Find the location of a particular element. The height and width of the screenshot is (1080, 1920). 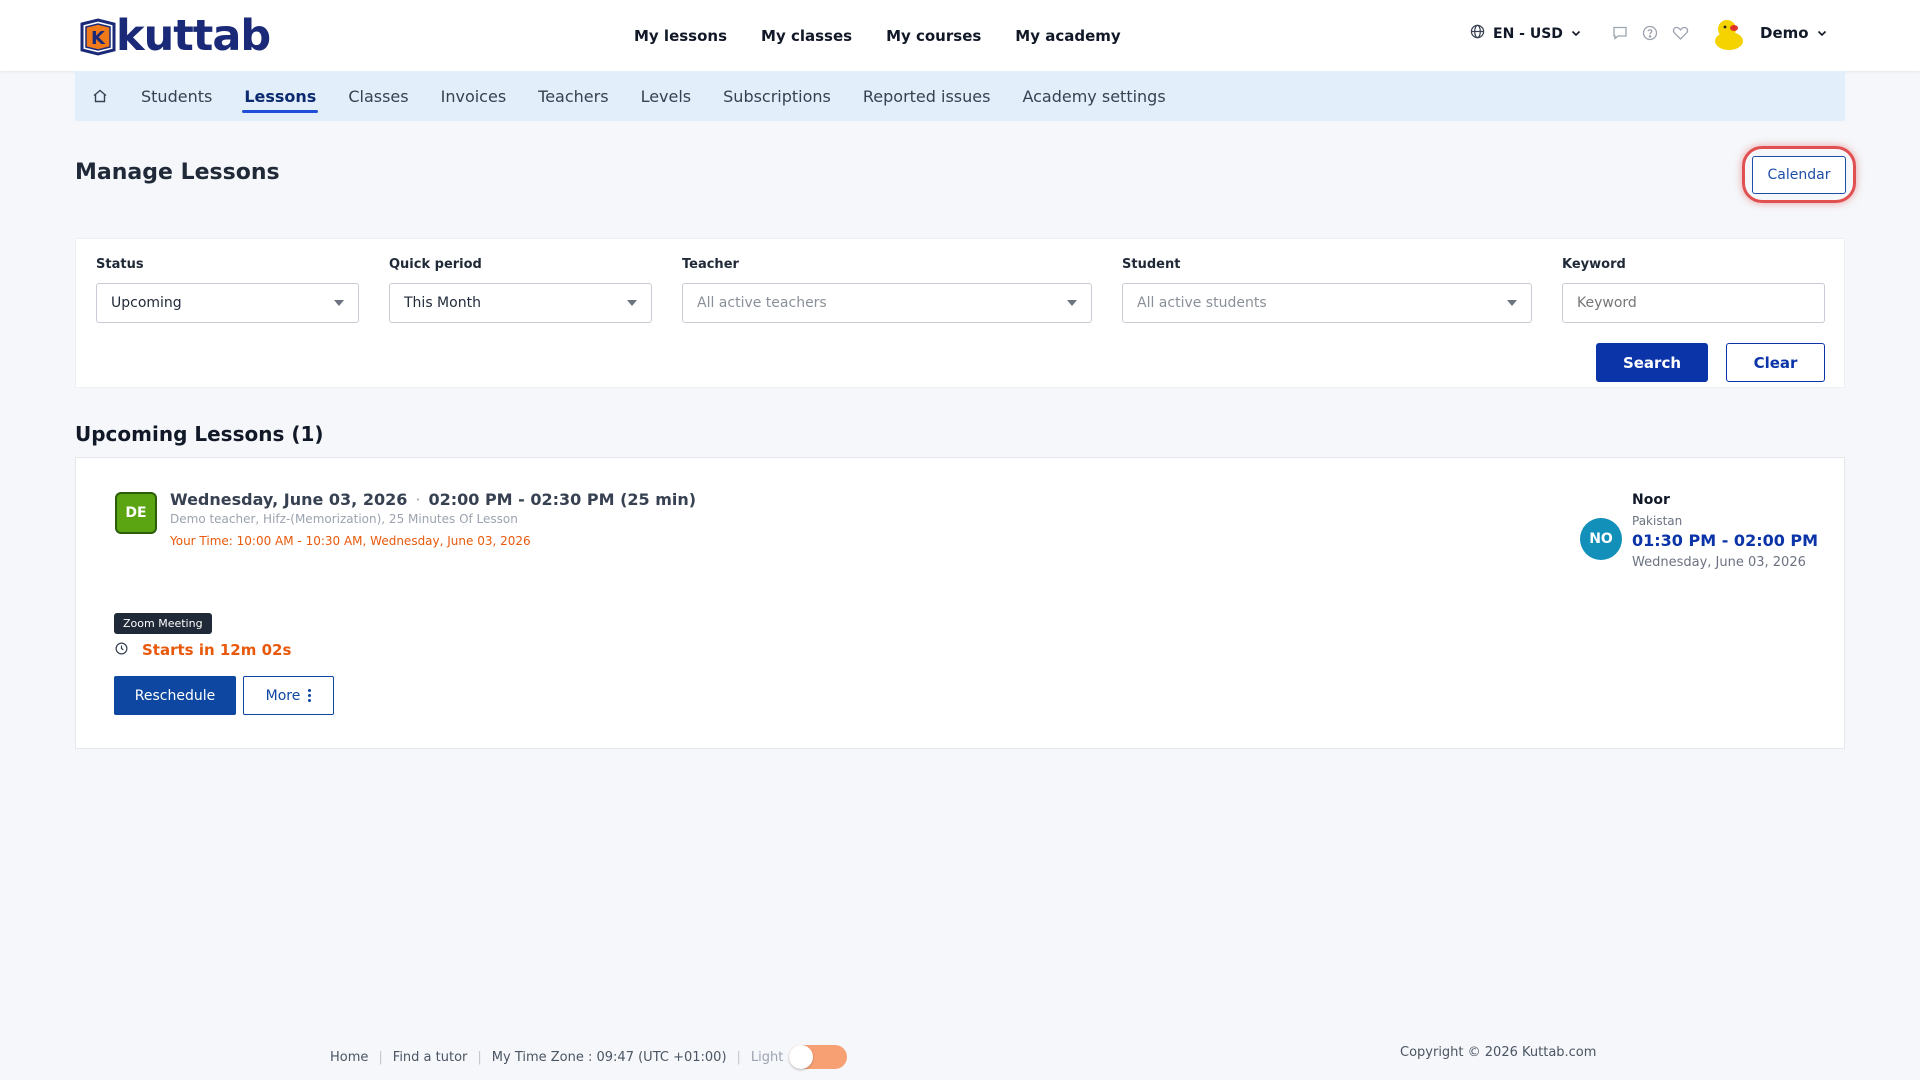

nav-my-lessons: My lessons is located at coordinates (680, 36).